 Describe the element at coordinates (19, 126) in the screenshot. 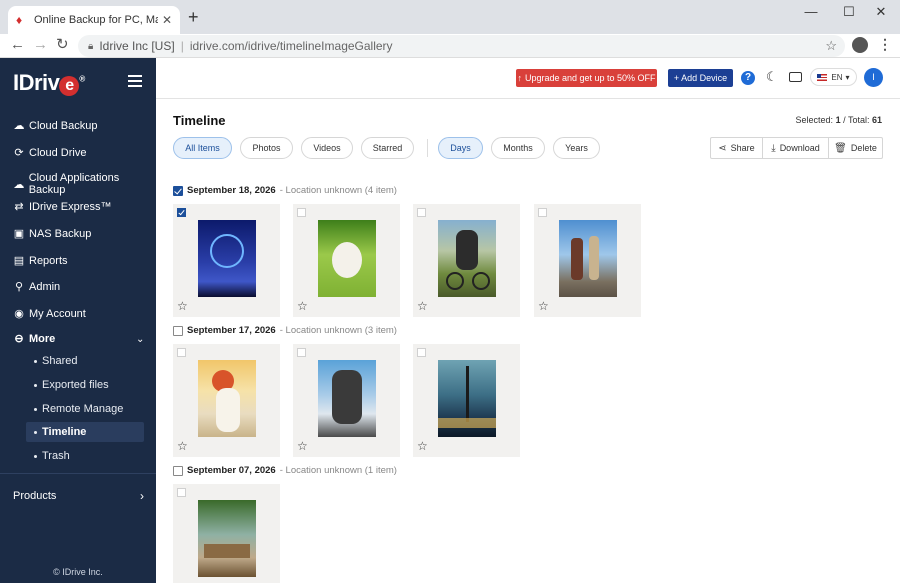

I see `cloud-upload-icon: ☁` at that location.